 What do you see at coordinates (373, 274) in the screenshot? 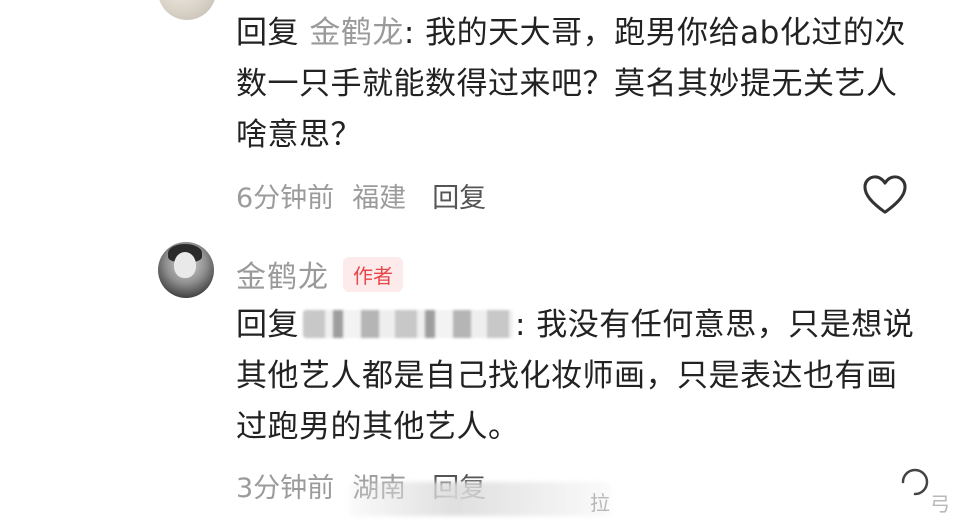
I see `author-badge: 作者` at bounding box center [373, 274].